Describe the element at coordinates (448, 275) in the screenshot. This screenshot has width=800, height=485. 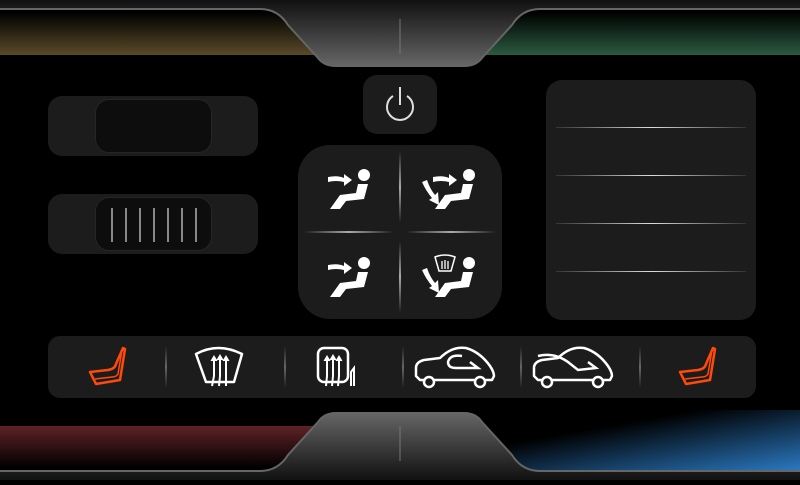
I see `feet-and-defrost-vent-icon` at that location.